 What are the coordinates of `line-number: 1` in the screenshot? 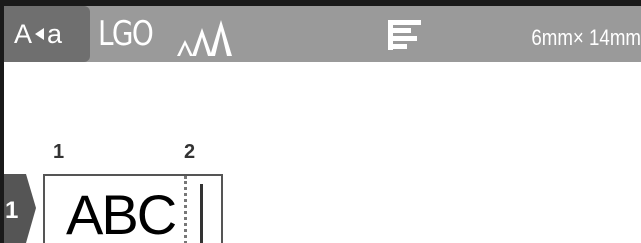 It's located at (12, 210).